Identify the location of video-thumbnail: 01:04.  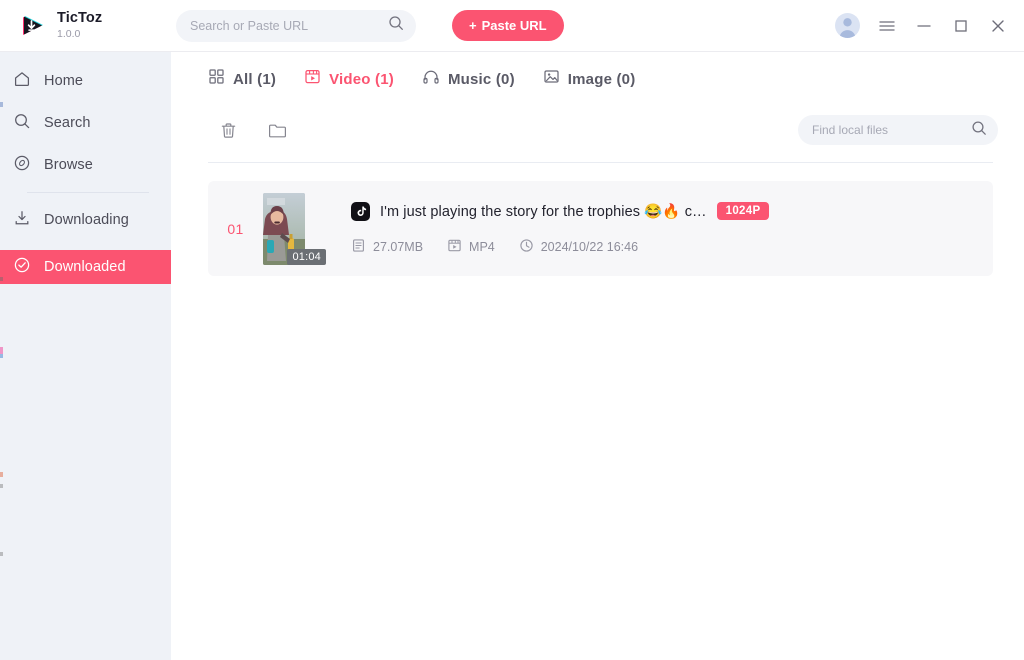
(294, 228).